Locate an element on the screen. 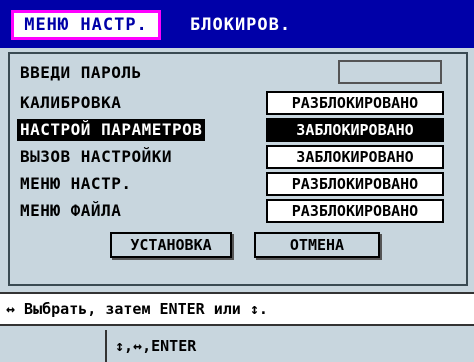 This screenshot has height=362, width=474. password-input is located at coordinates (390, 72).